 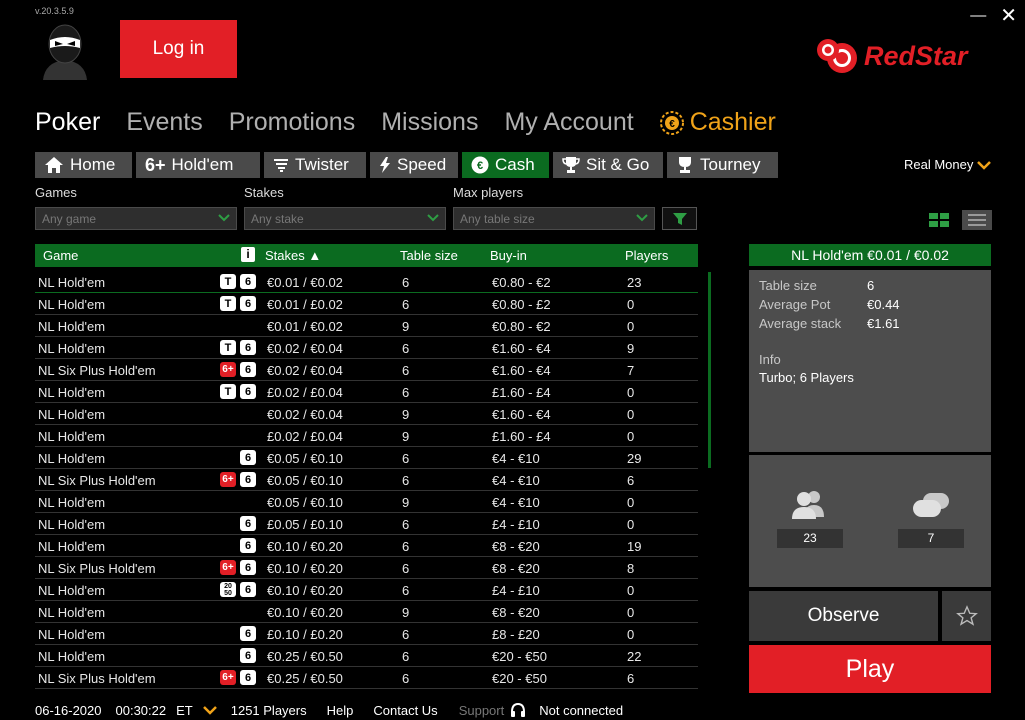 What do you see at coordinates (429, 122) in the screenshot?
I see `nav-missions: Missions` at bounding box center [429, 122].